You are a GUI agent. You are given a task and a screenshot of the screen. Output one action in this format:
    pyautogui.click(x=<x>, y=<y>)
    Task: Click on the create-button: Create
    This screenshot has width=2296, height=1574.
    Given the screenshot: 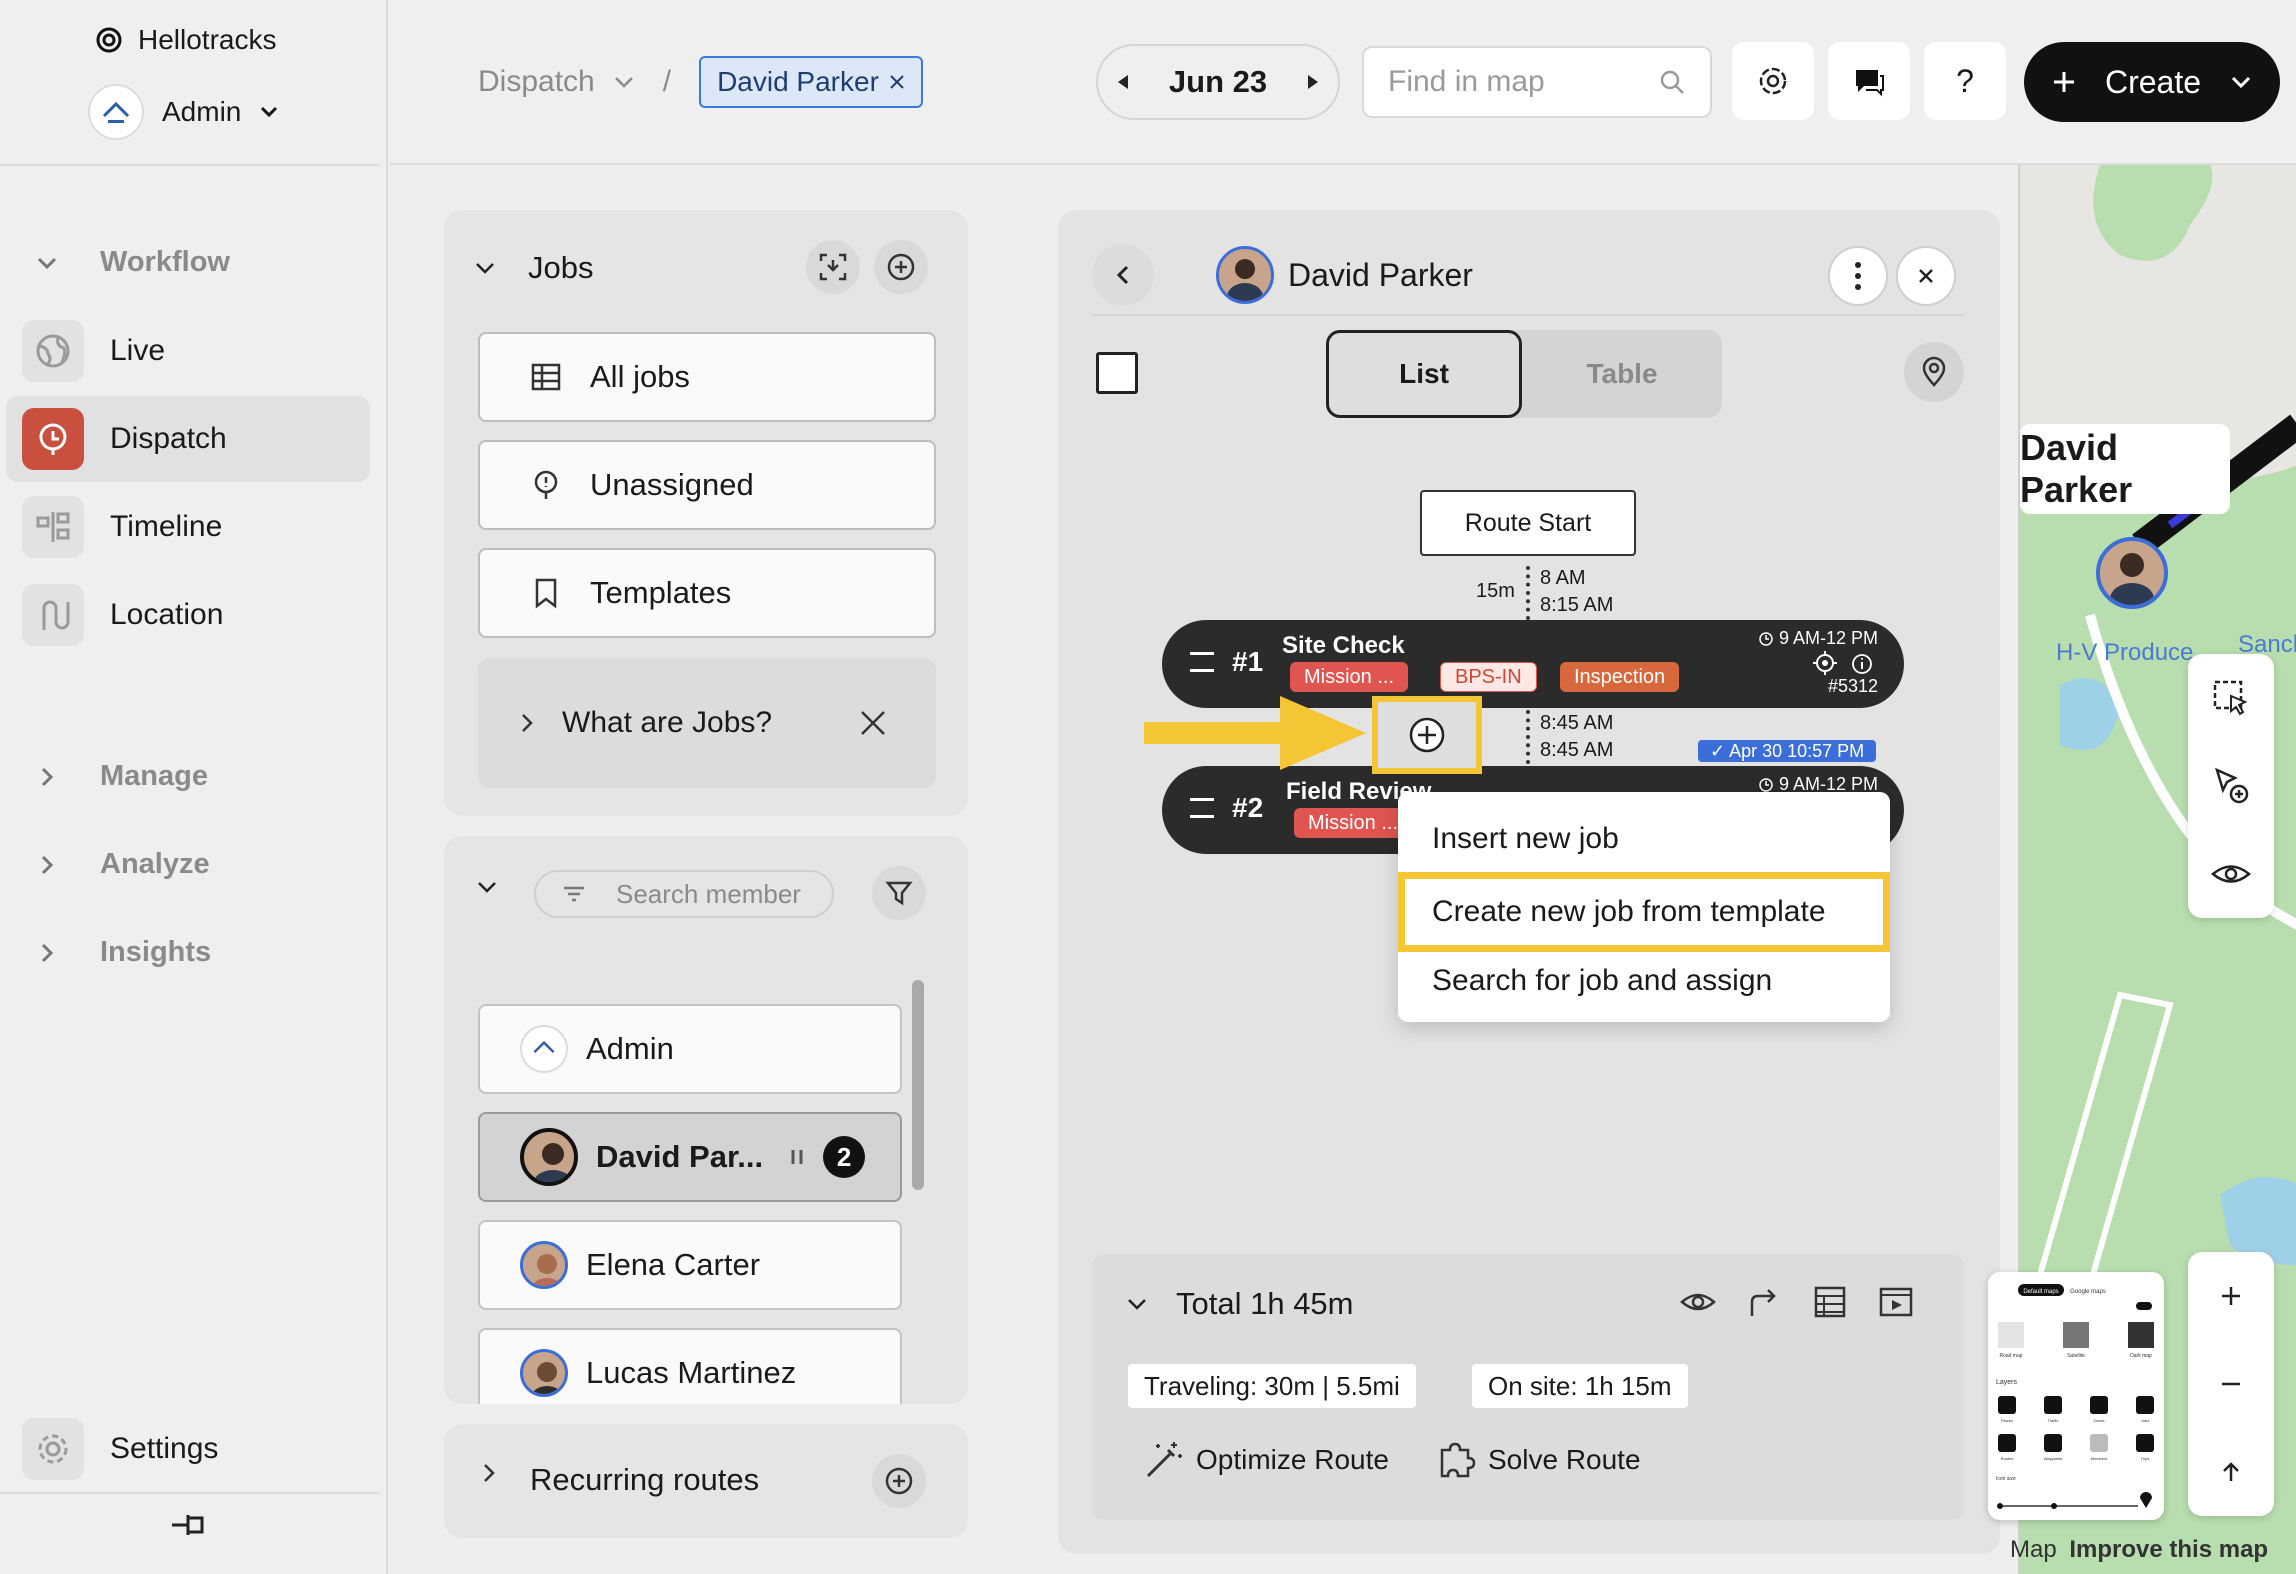 What is the action you would take?
    pyautogui.click(x=2152, y=82)
    